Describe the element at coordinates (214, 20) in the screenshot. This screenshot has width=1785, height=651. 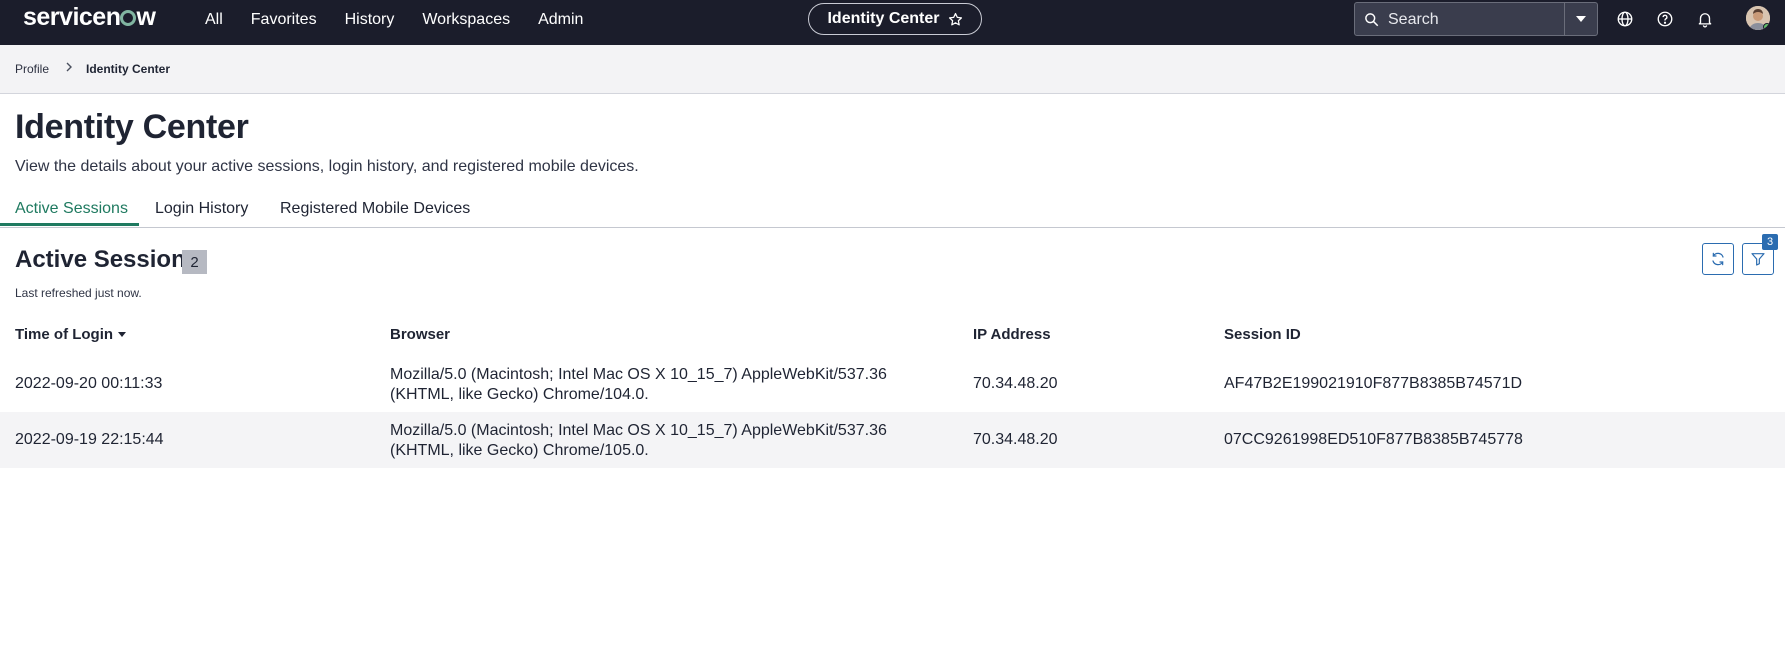
I see `nav-all: All` at that location.